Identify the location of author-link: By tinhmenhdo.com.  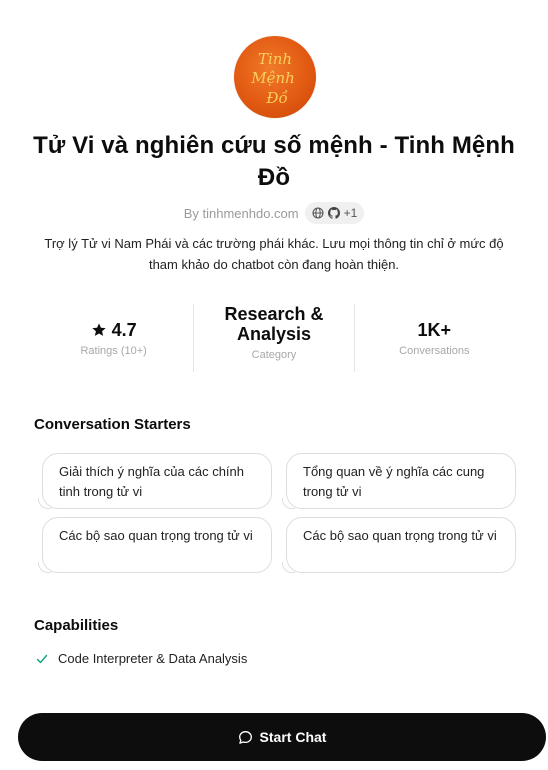
(241, 213).